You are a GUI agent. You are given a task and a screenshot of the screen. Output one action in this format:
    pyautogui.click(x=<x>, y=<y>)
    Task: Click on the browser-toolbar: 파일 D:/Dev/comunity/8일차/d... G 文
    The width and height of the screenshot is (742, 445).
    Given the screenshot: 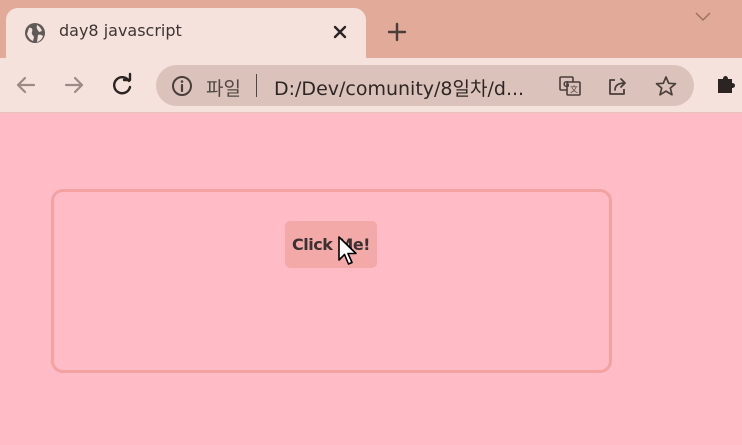 What is the action you would take?
    pyautogui.click(x=371, y=85)
    